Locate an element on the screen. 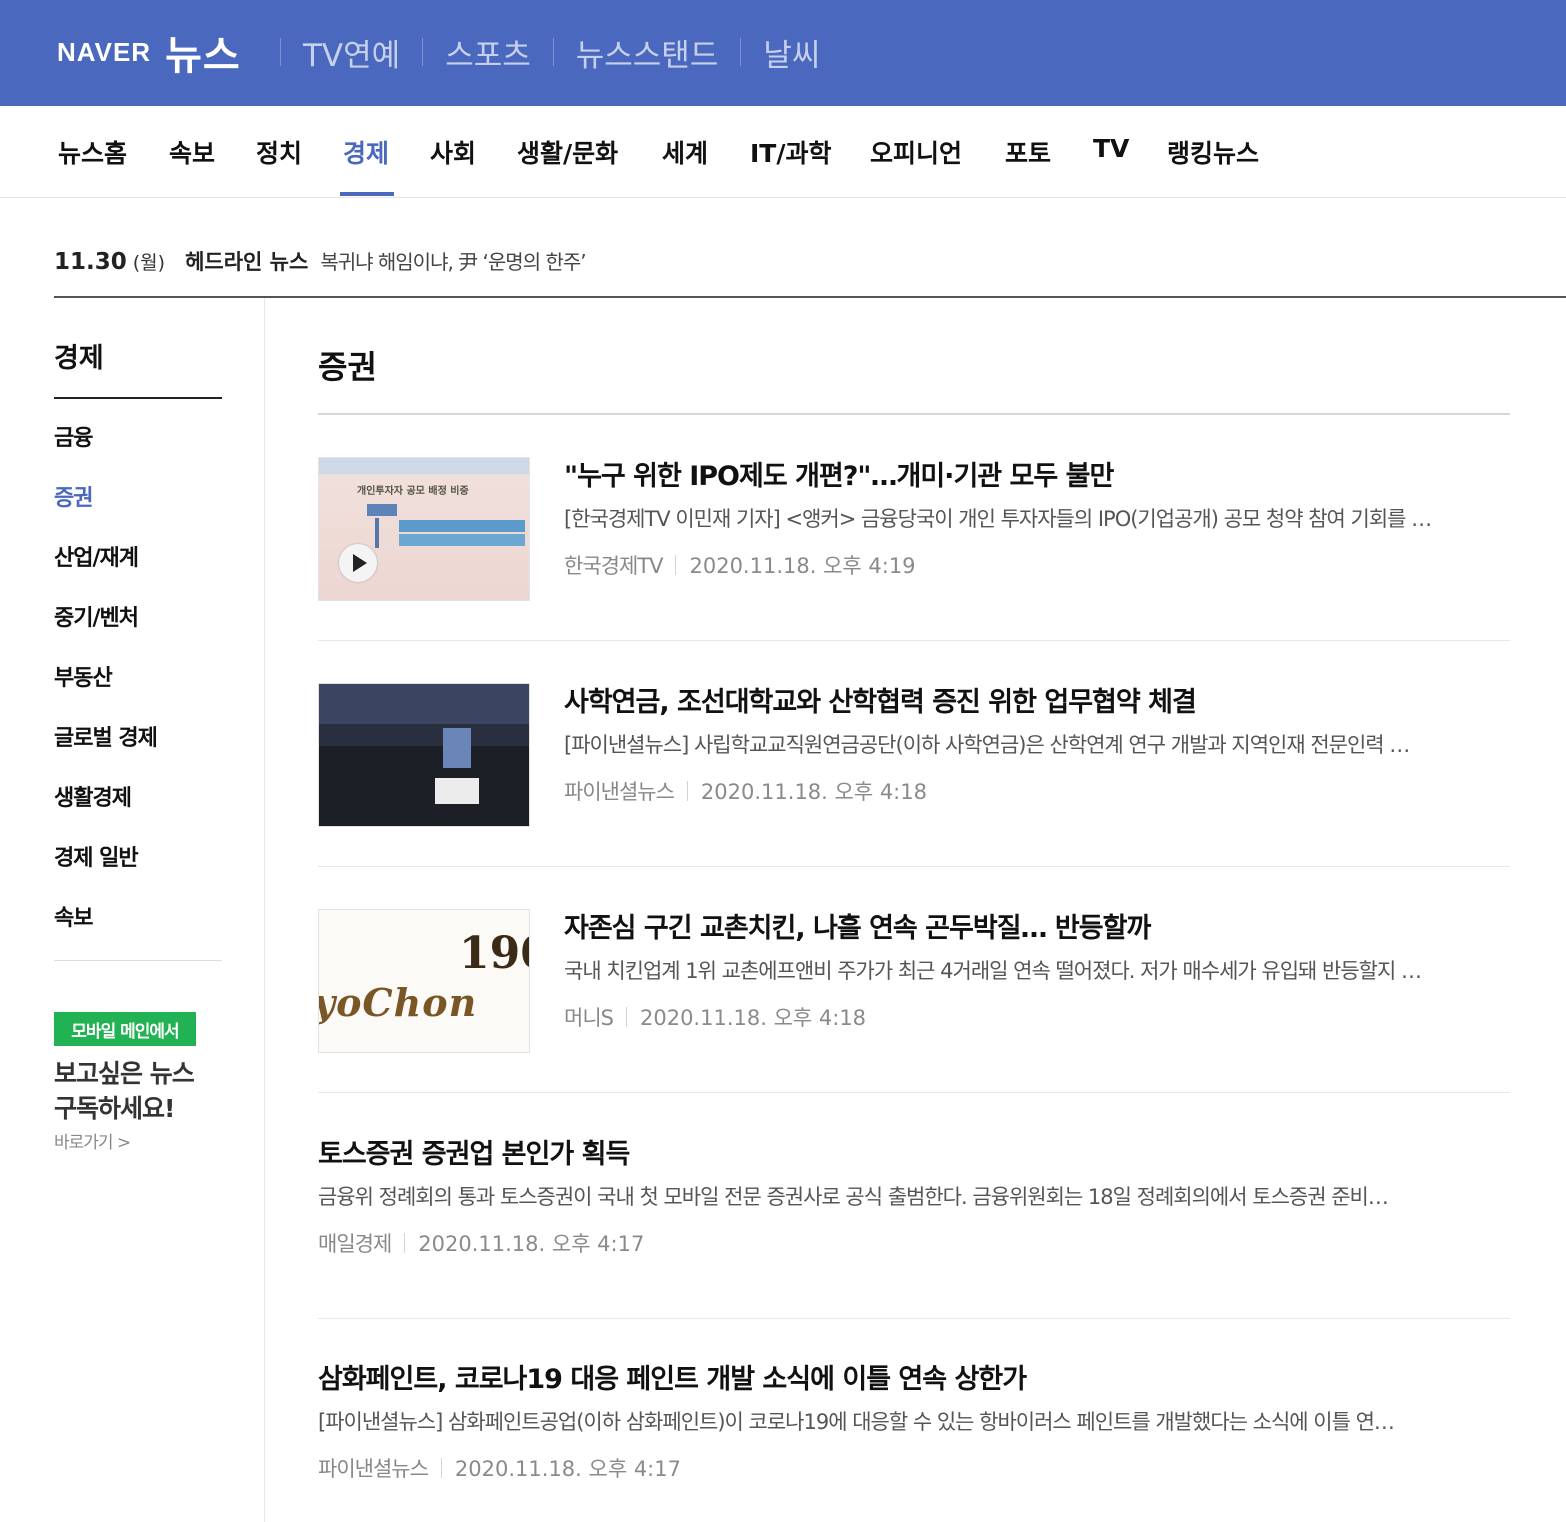 This screenshot has height=1522, width=1566. promo-badge: 모바일 메인에서 is located at coordinates (125, 1029).